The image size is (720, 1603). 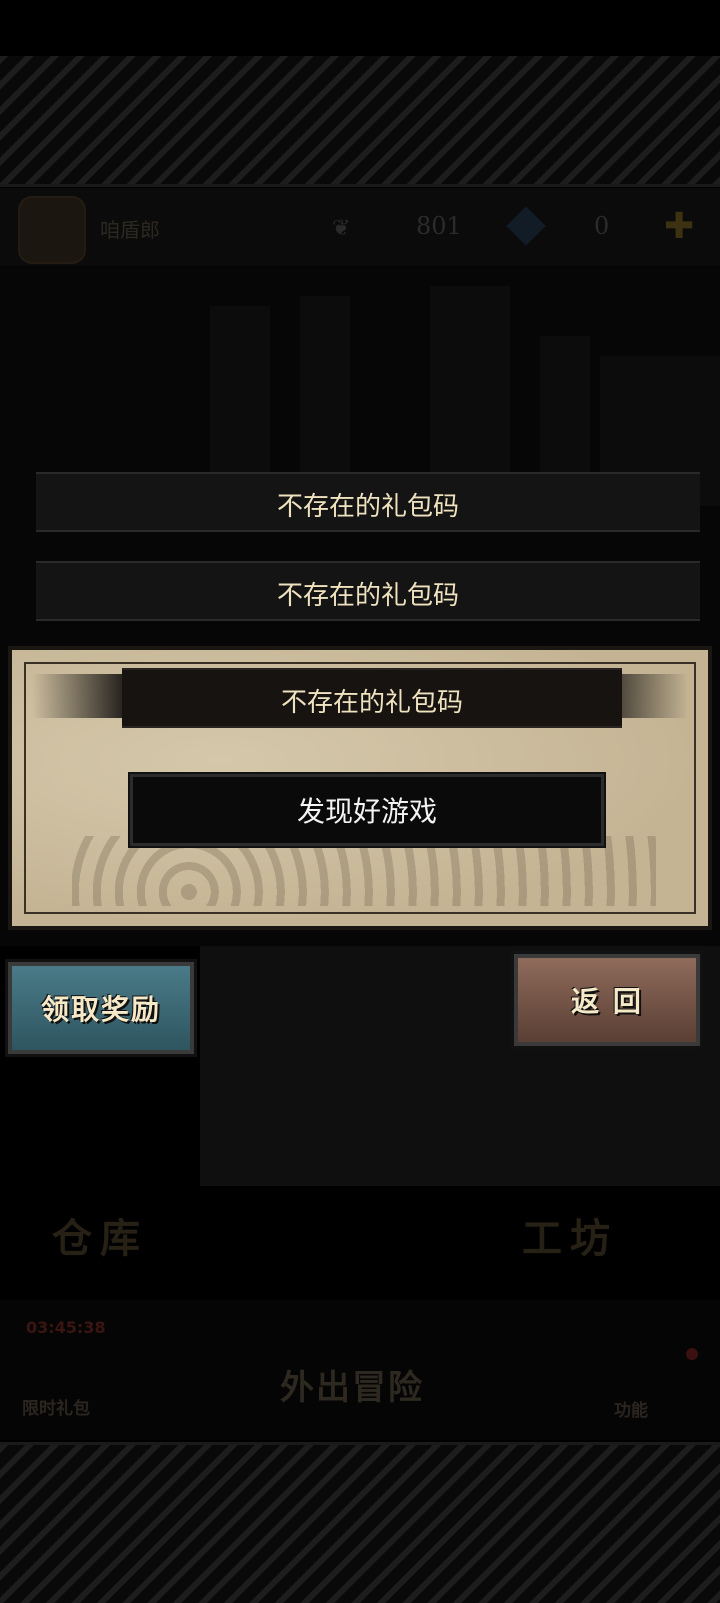 What do you see at coordinates (692, 1354) in the screenshot?
I see `notification-dot-icon` at bounding box center [692, 1354].